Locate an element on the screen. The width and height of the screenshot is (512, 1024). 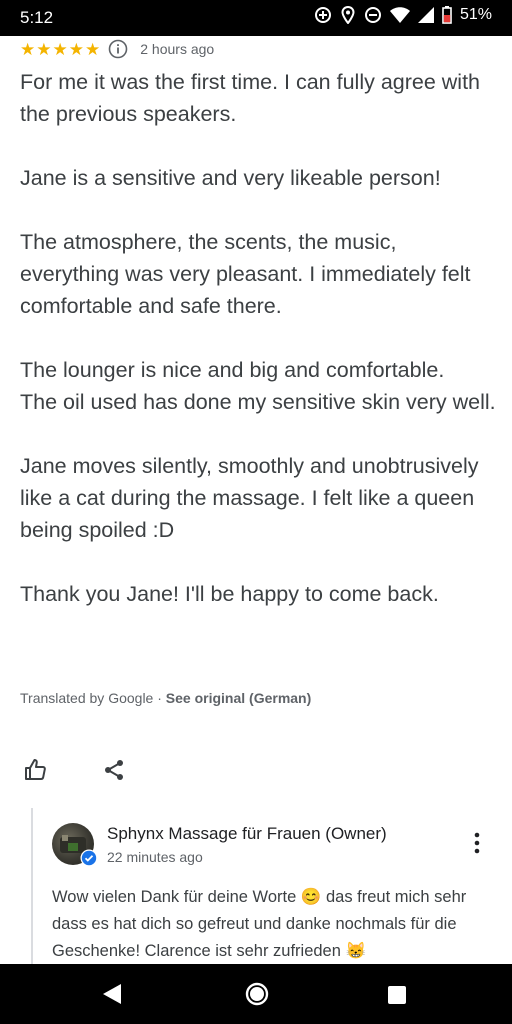
status-time: 5:12 is located at coordinates (37, 17).